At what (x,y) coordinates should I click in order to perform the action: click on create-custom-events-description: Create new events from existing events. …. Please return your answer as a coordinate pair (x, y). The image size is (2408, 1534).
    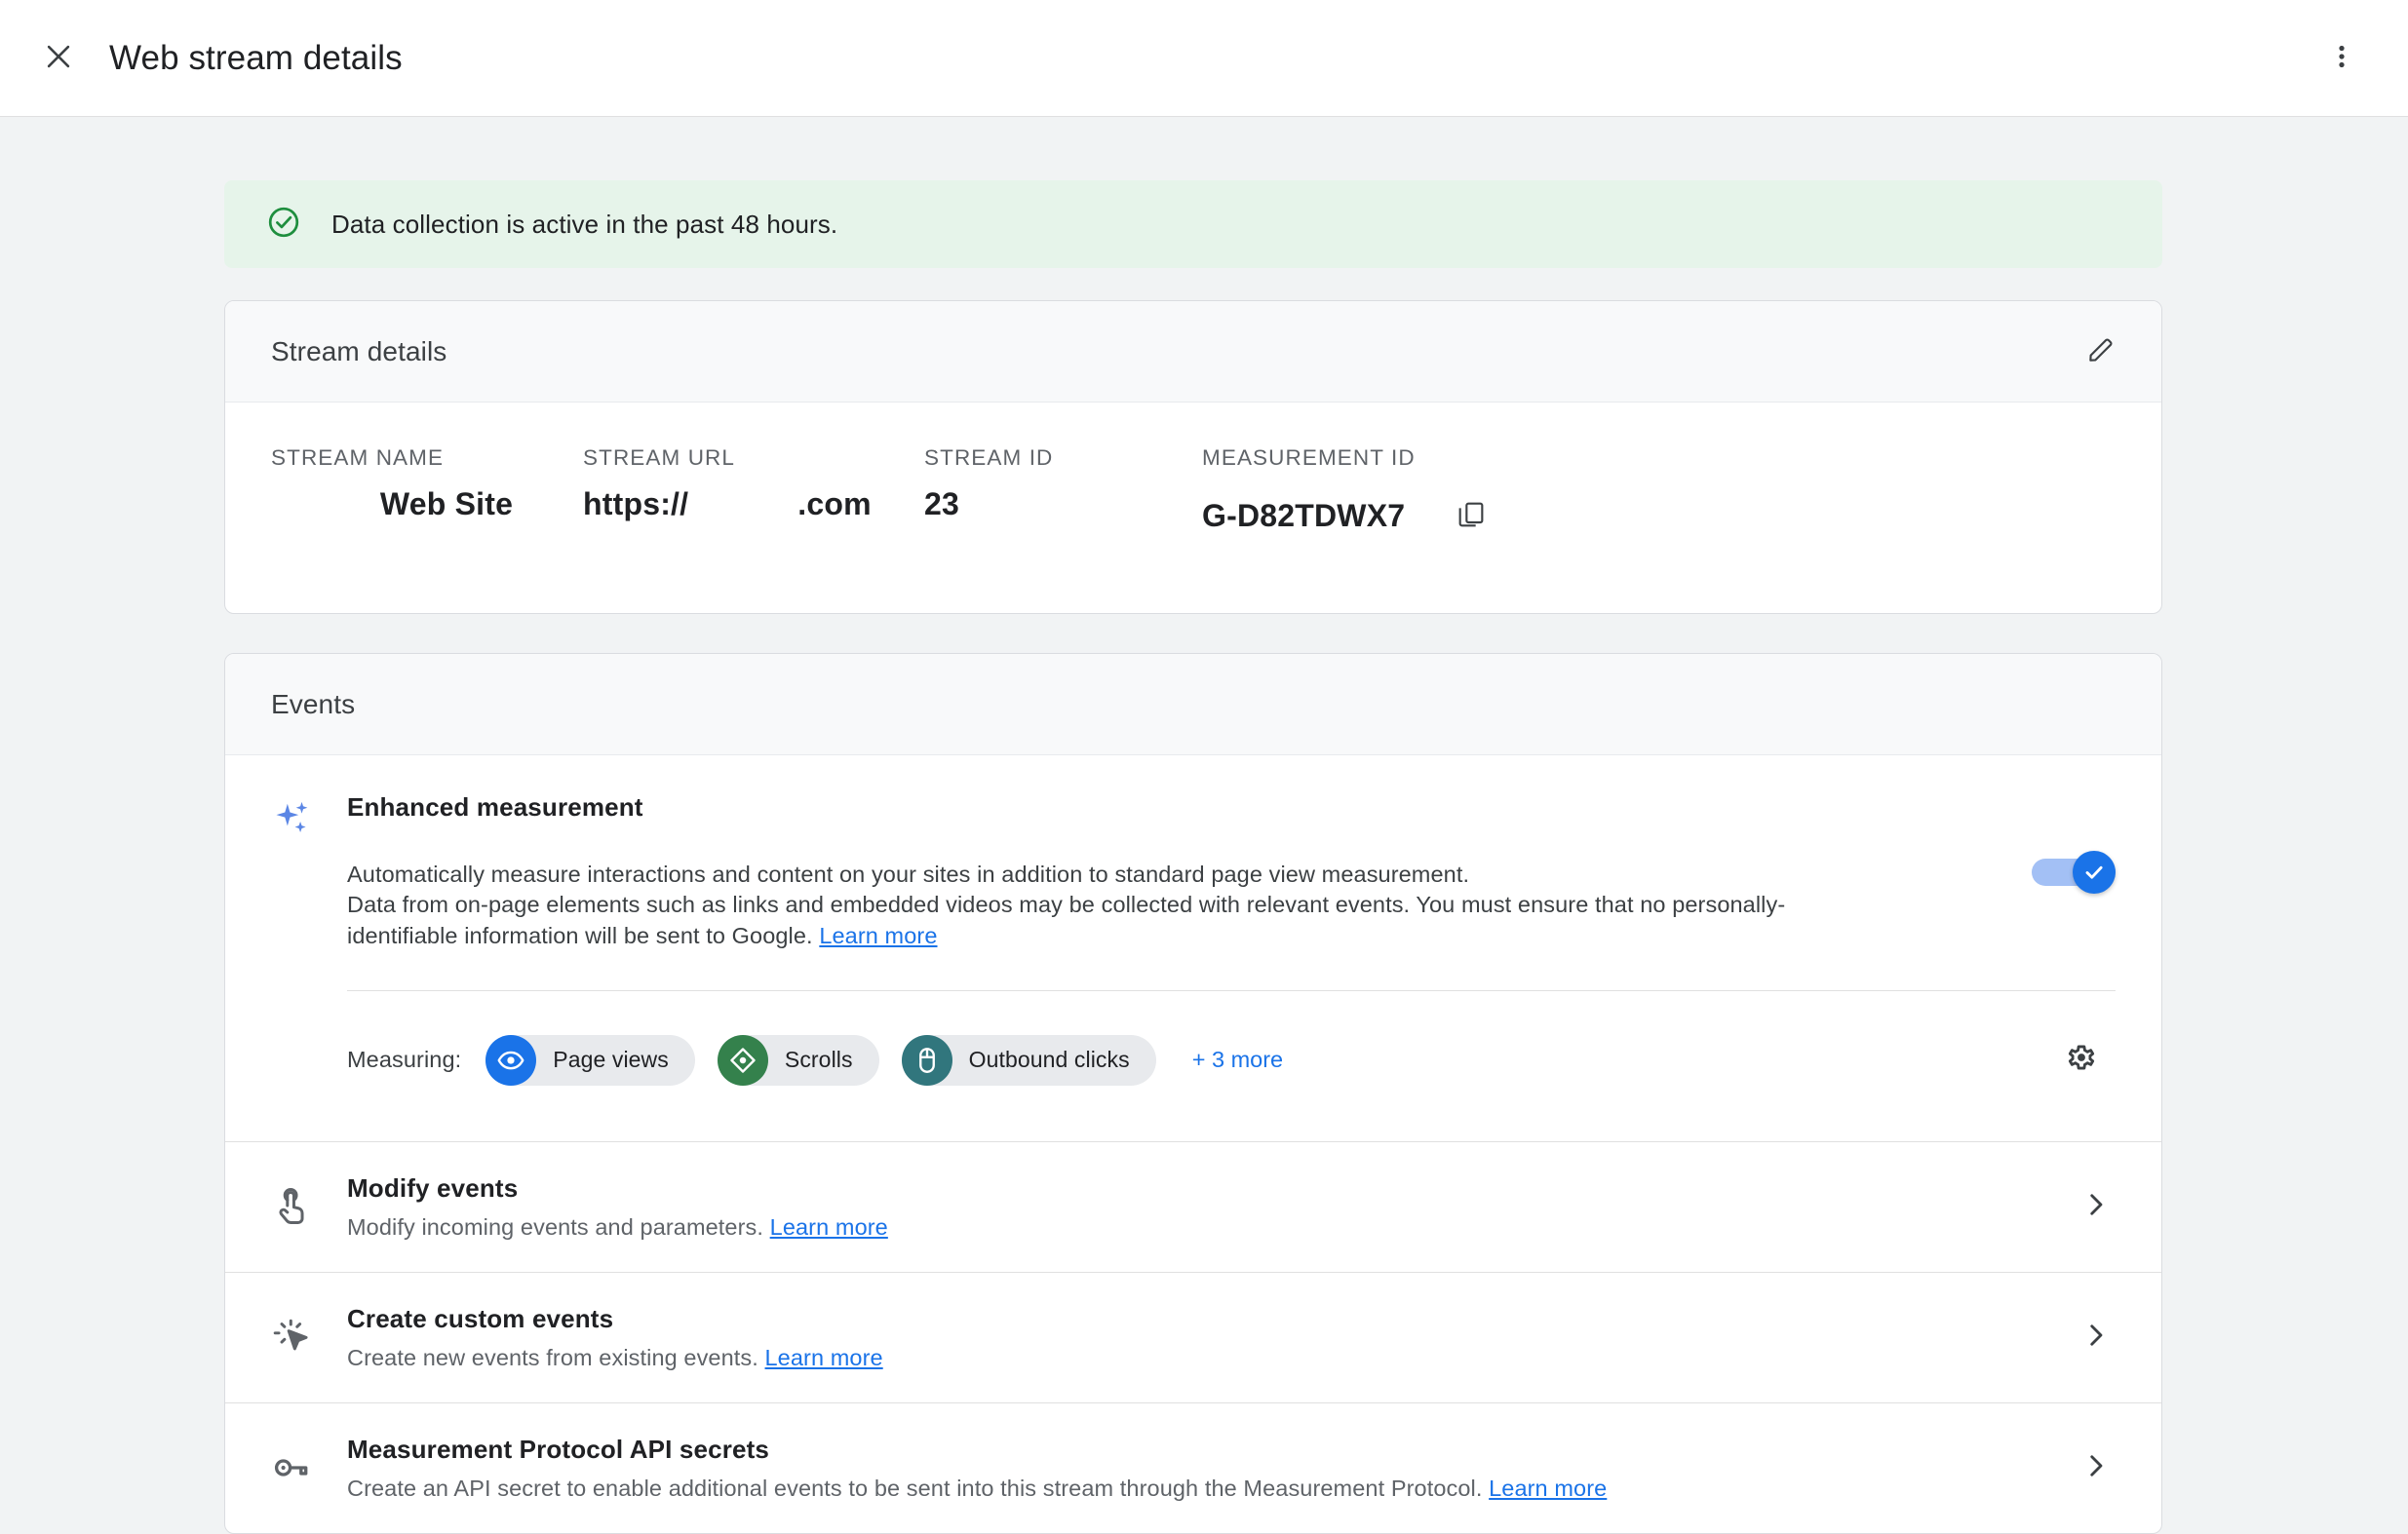
    Looking at the image, I should click on (1190, 1358).